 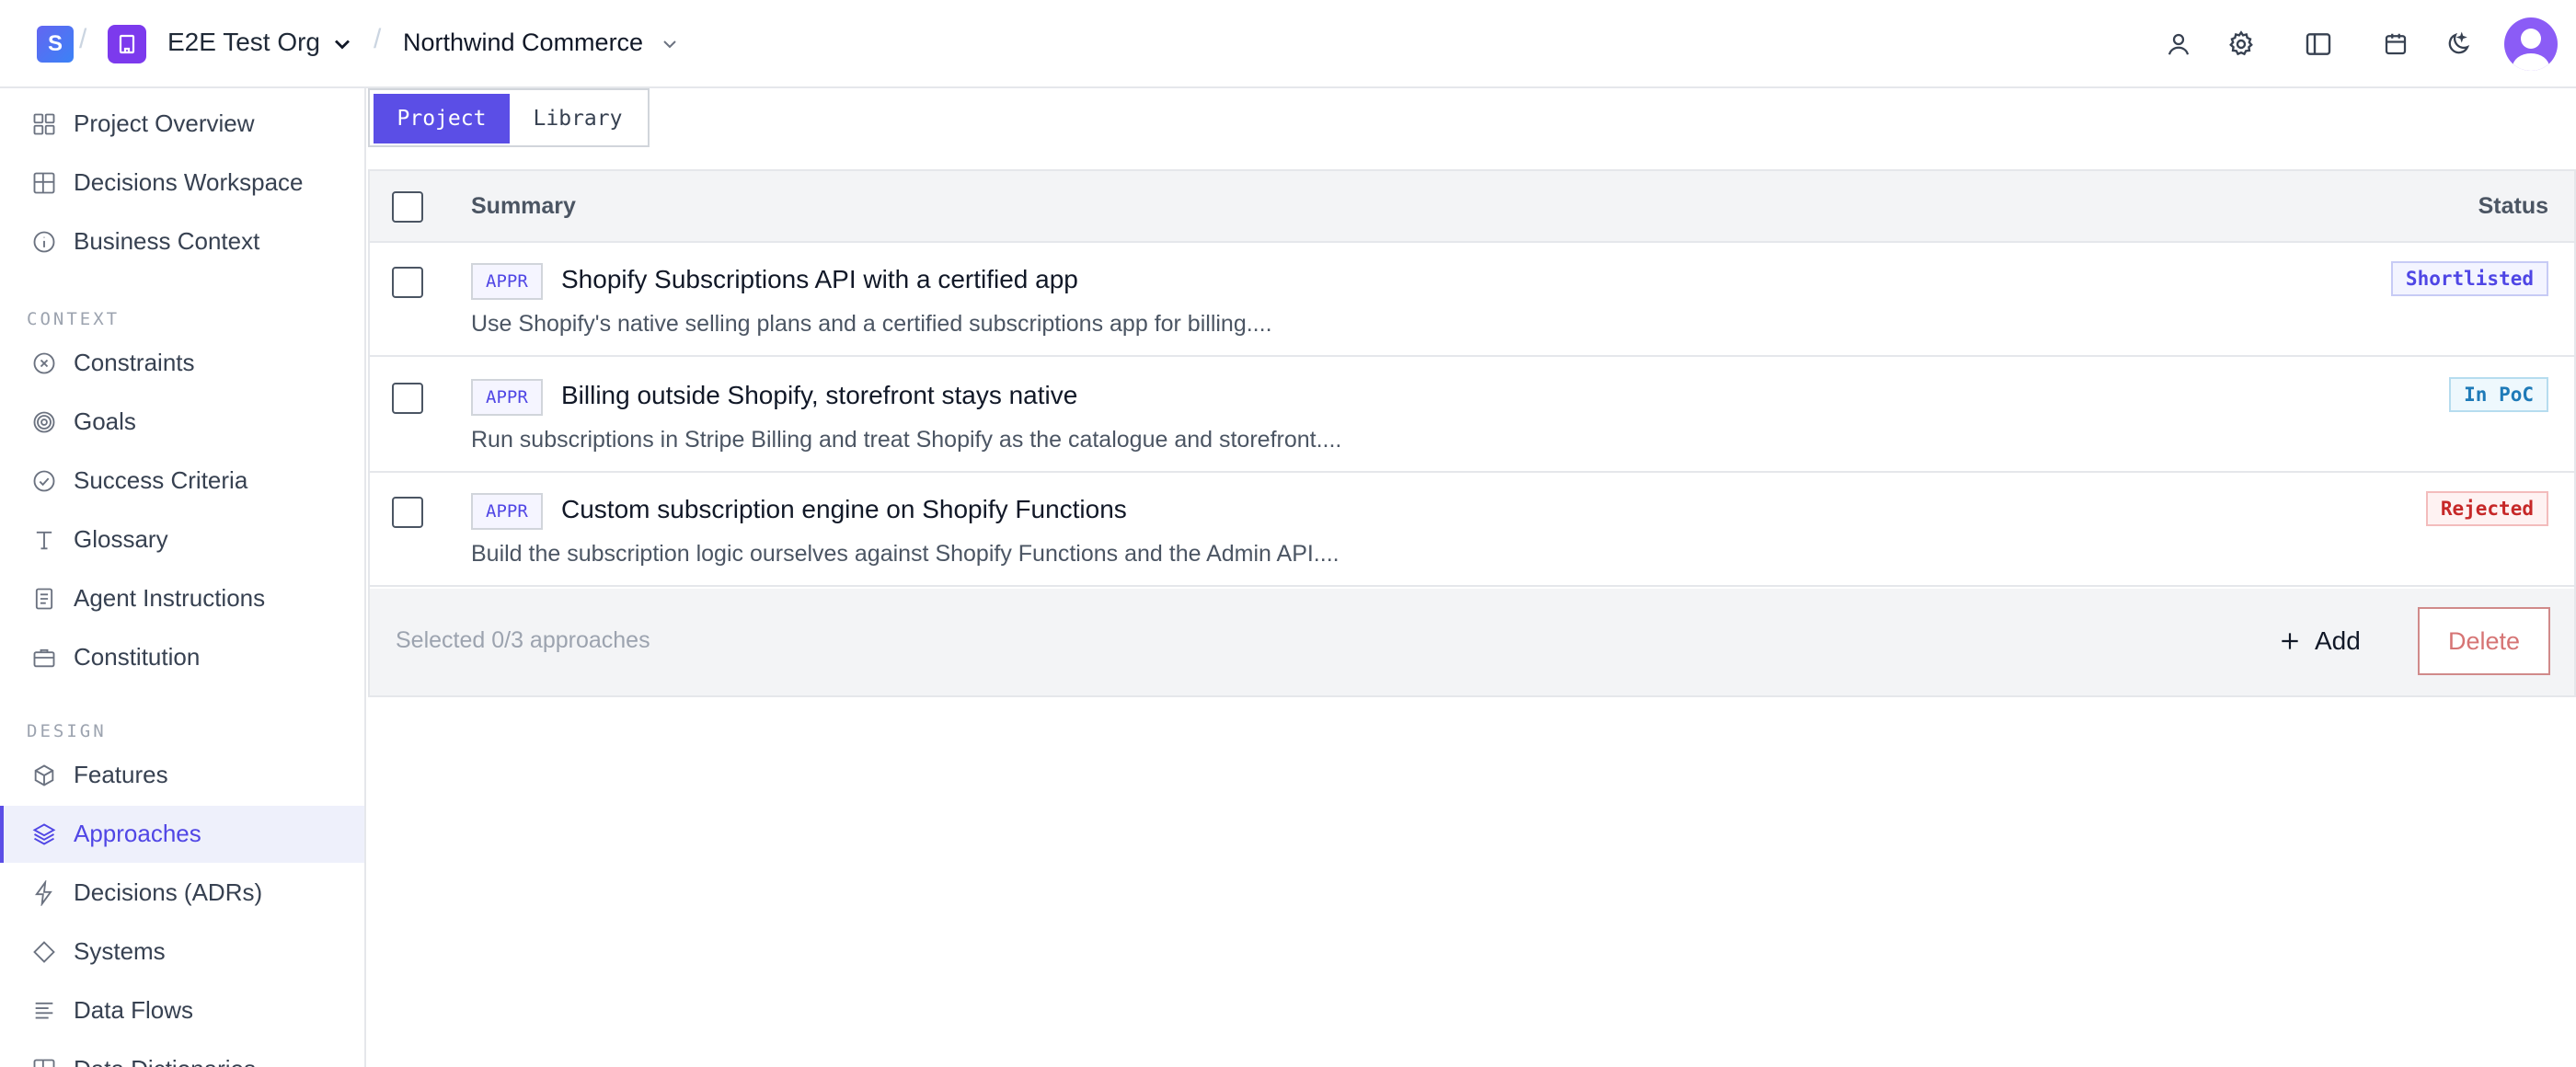 What do you see at coordinates (182, 539) in the screenshot?
I see `sidebar-item-glossary: Glossary` at bounding box center [182, 539].